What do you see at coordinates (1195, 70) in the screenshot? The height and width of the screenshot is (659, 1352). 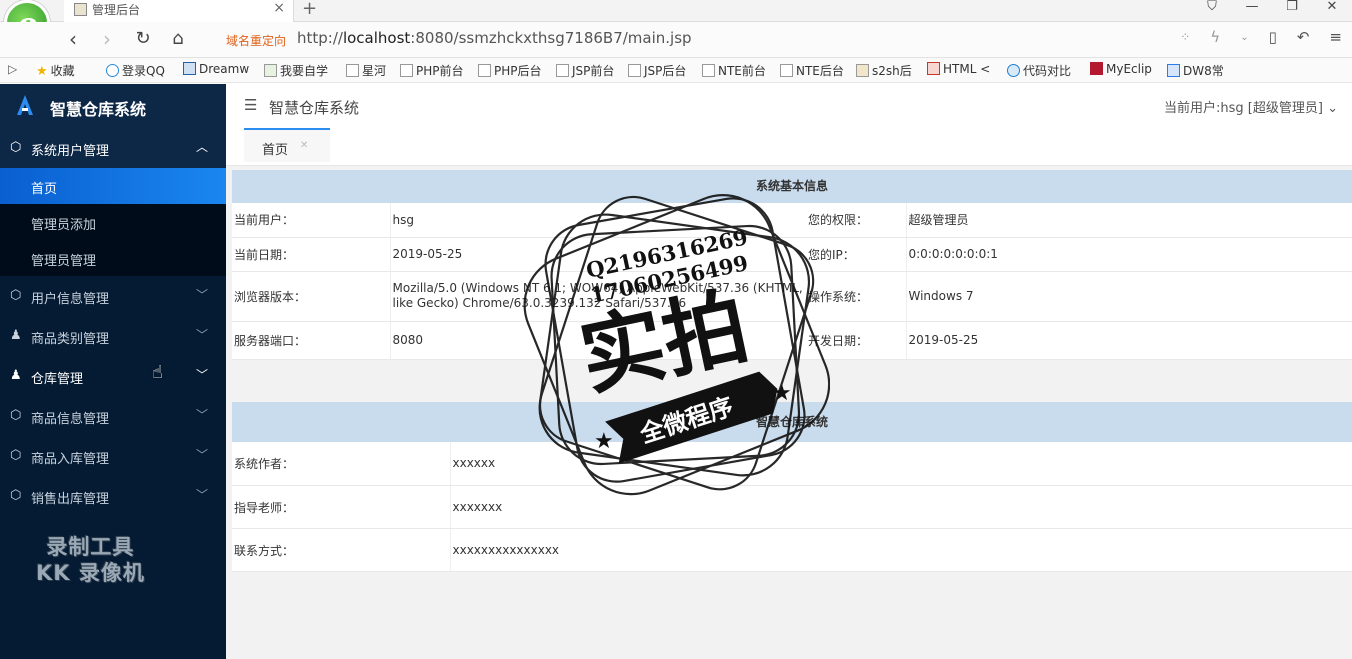 I see `bookmark-item: DW8常` at bounding box center [1195, 70].